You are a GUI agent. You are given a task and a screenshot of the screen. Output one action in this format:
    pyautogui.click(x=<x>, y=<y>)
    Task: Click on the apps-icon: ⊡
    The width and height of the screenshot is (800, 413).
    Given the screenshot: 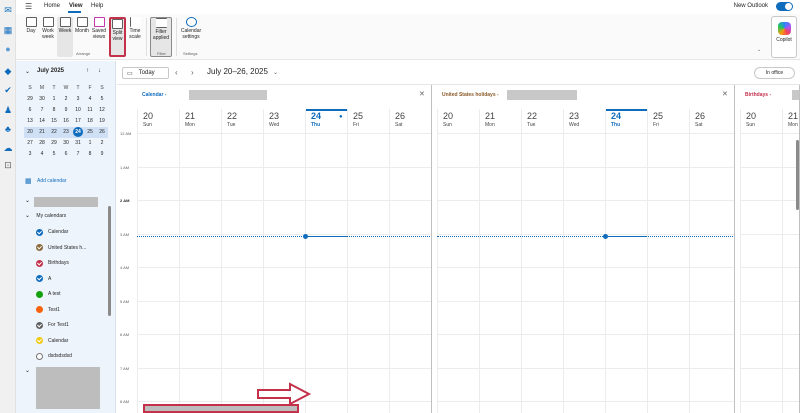 What is the action you would take?
    pyautogui.click(x=8, y=165)
    